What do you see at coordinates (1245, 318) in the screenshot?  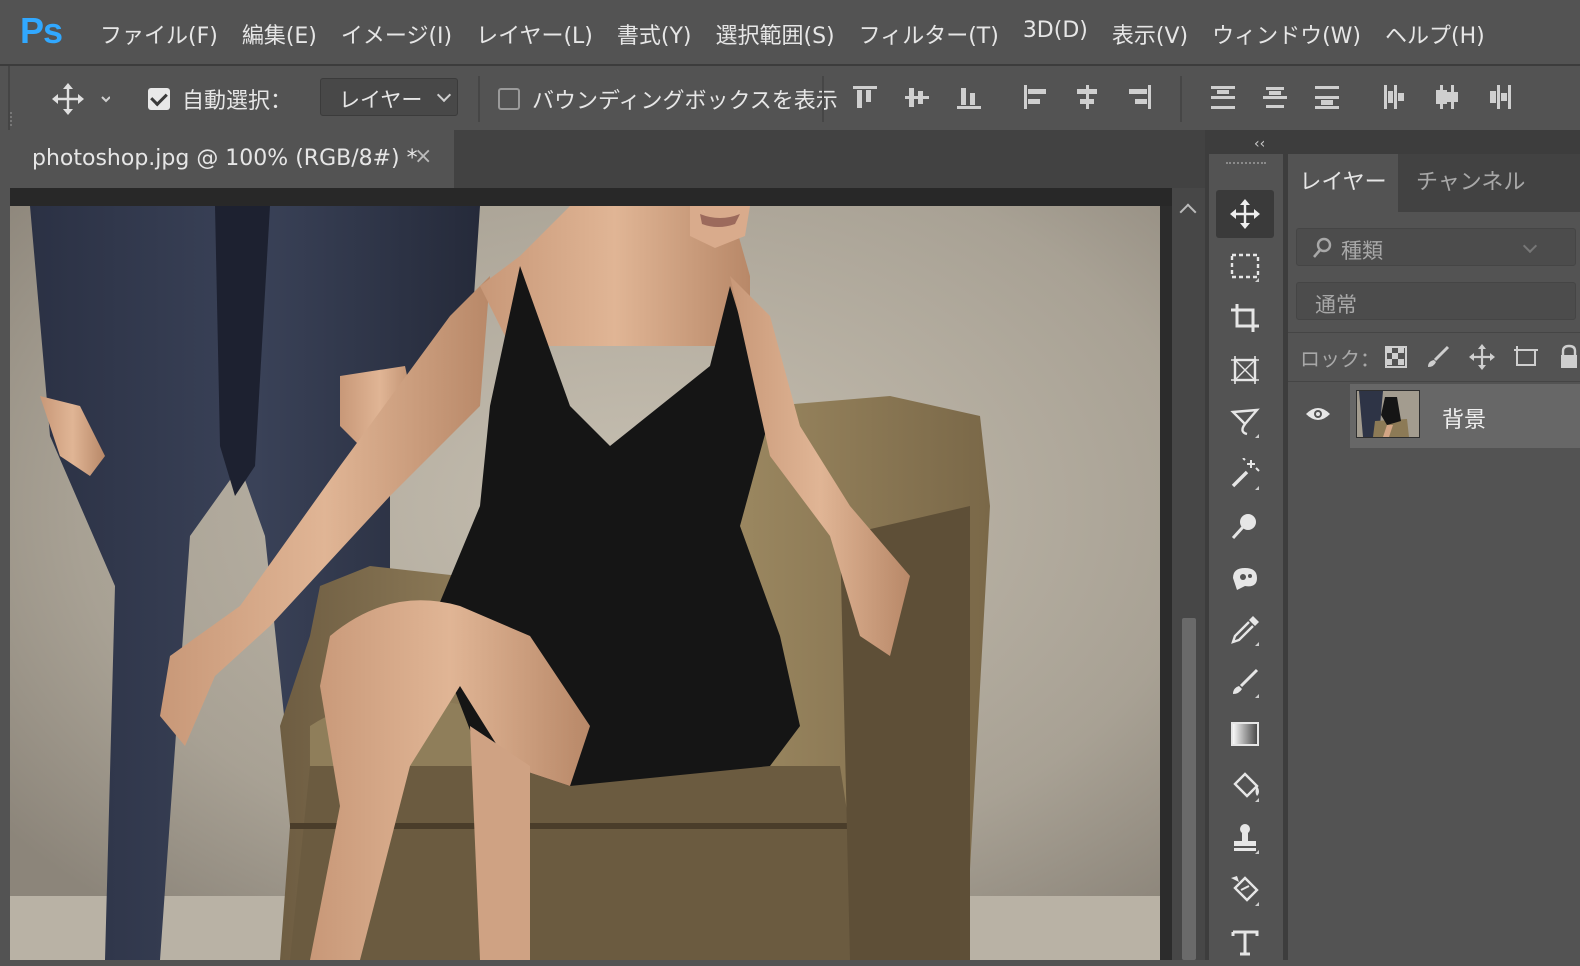 I see `crop-tool-icon` at bounding box center [1245, 318].